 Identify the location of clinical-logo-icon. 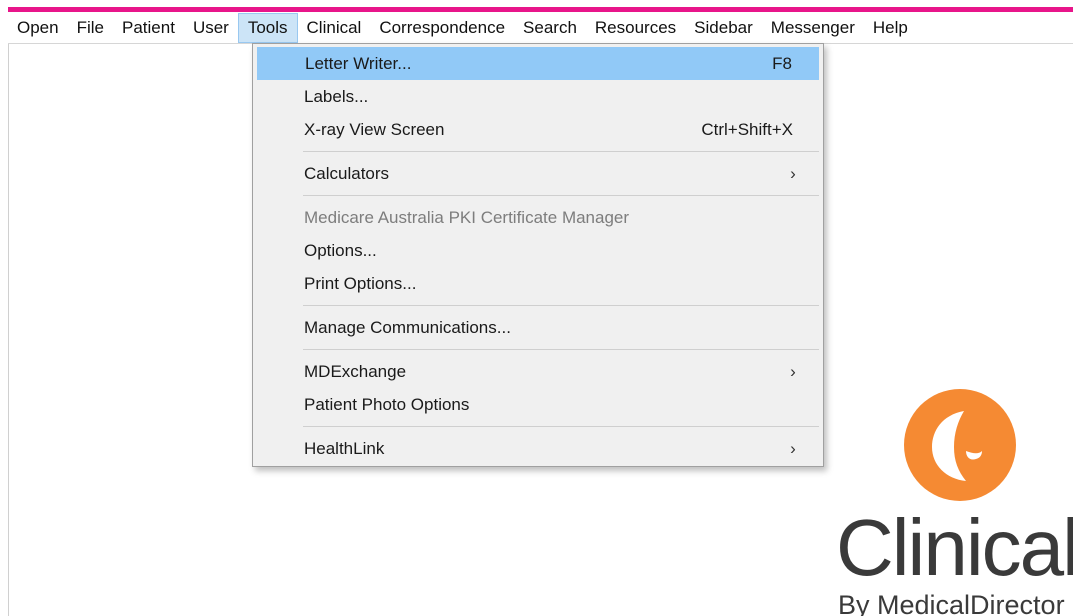
(960, 445).